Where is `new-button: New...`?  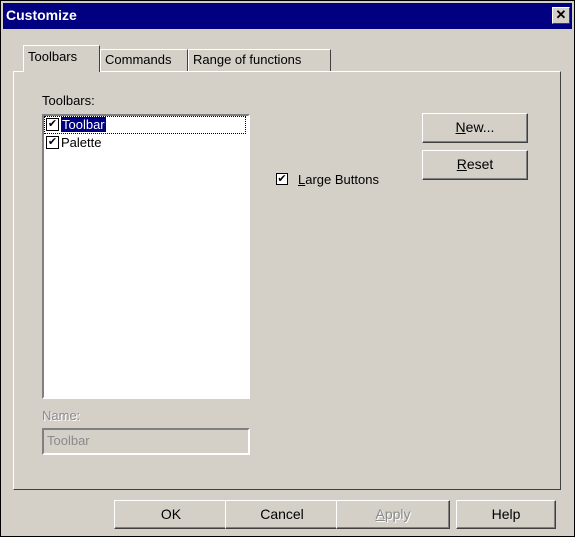 new-button: New... is located at coordinates (475, 128).